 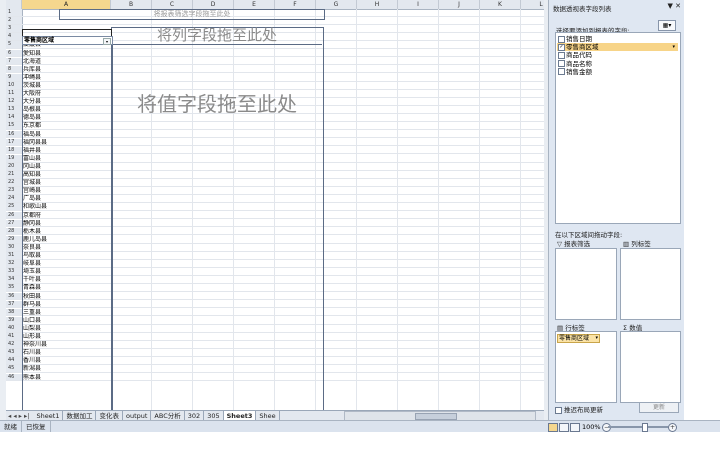 I want to click on zoom-slider-knob, so click(x=645, y=427).